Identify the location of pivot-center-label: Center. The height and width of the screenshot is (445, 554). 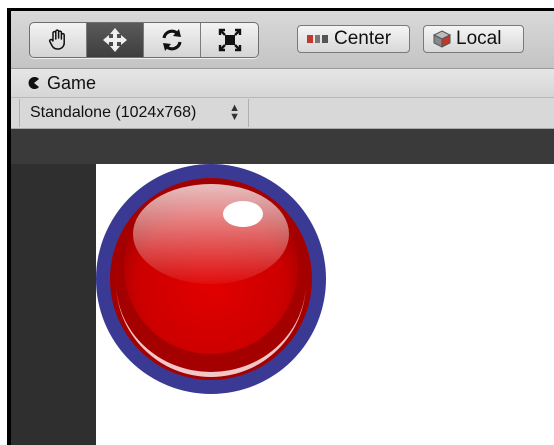
(363, 38).